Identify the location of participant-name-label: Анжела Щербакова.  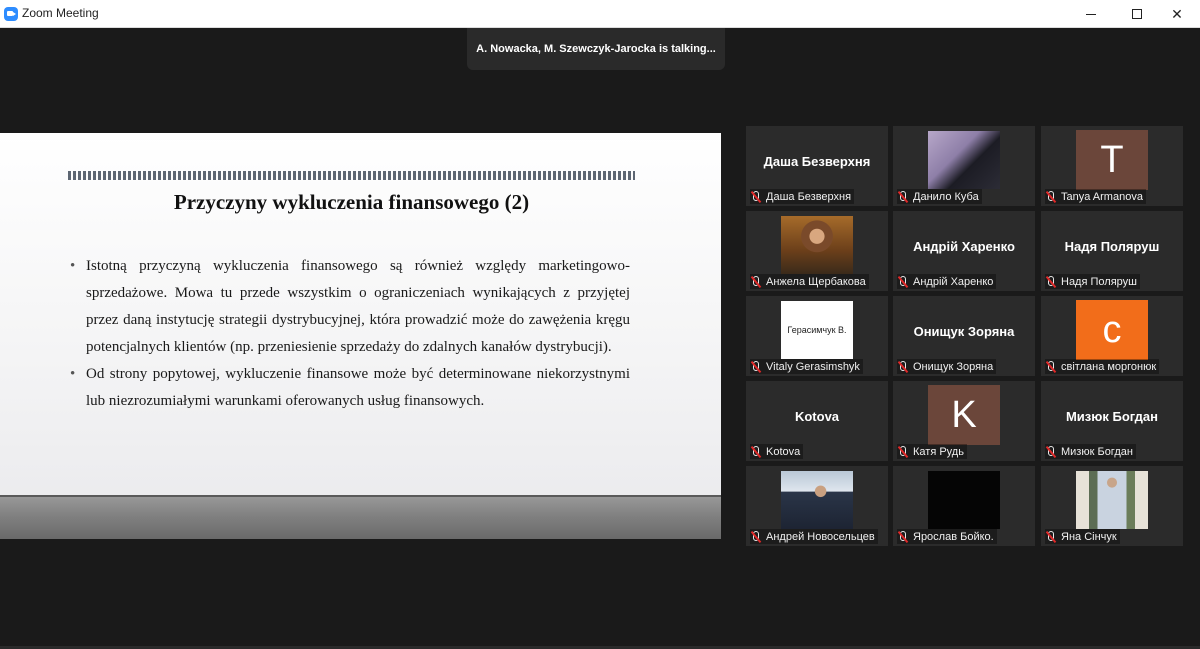
(809, 281).